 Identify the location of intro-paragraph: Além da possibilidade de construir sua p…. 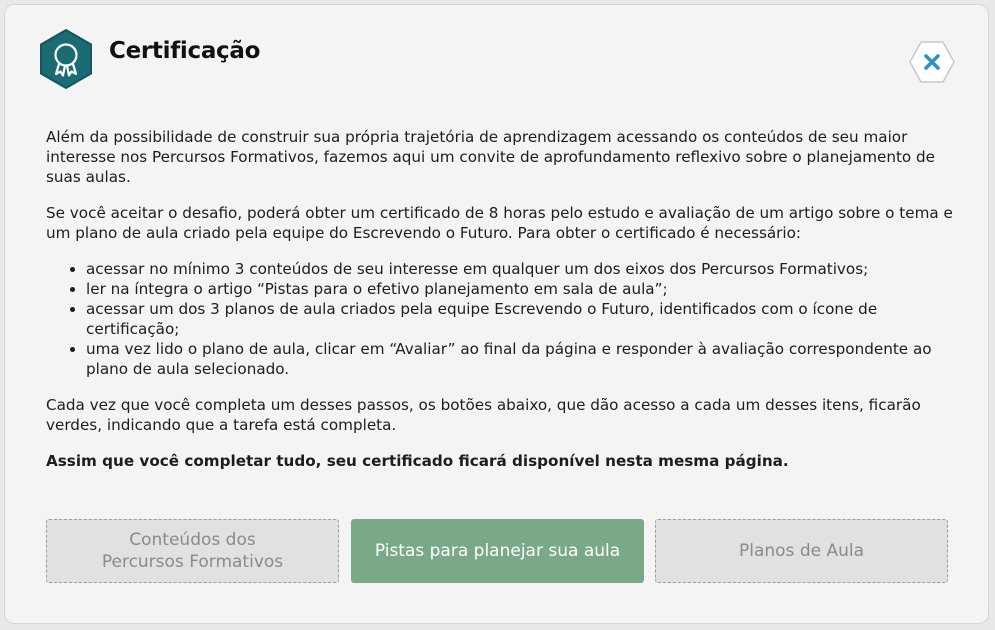
(491, 157).